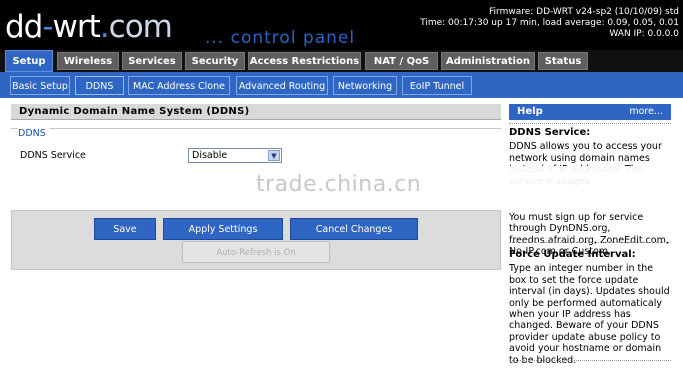  What do you see at coordinates (354, 229) in the screenshot?
I see `cancel-changes-button: Cancel Changes` at bounding box center [354, 229].